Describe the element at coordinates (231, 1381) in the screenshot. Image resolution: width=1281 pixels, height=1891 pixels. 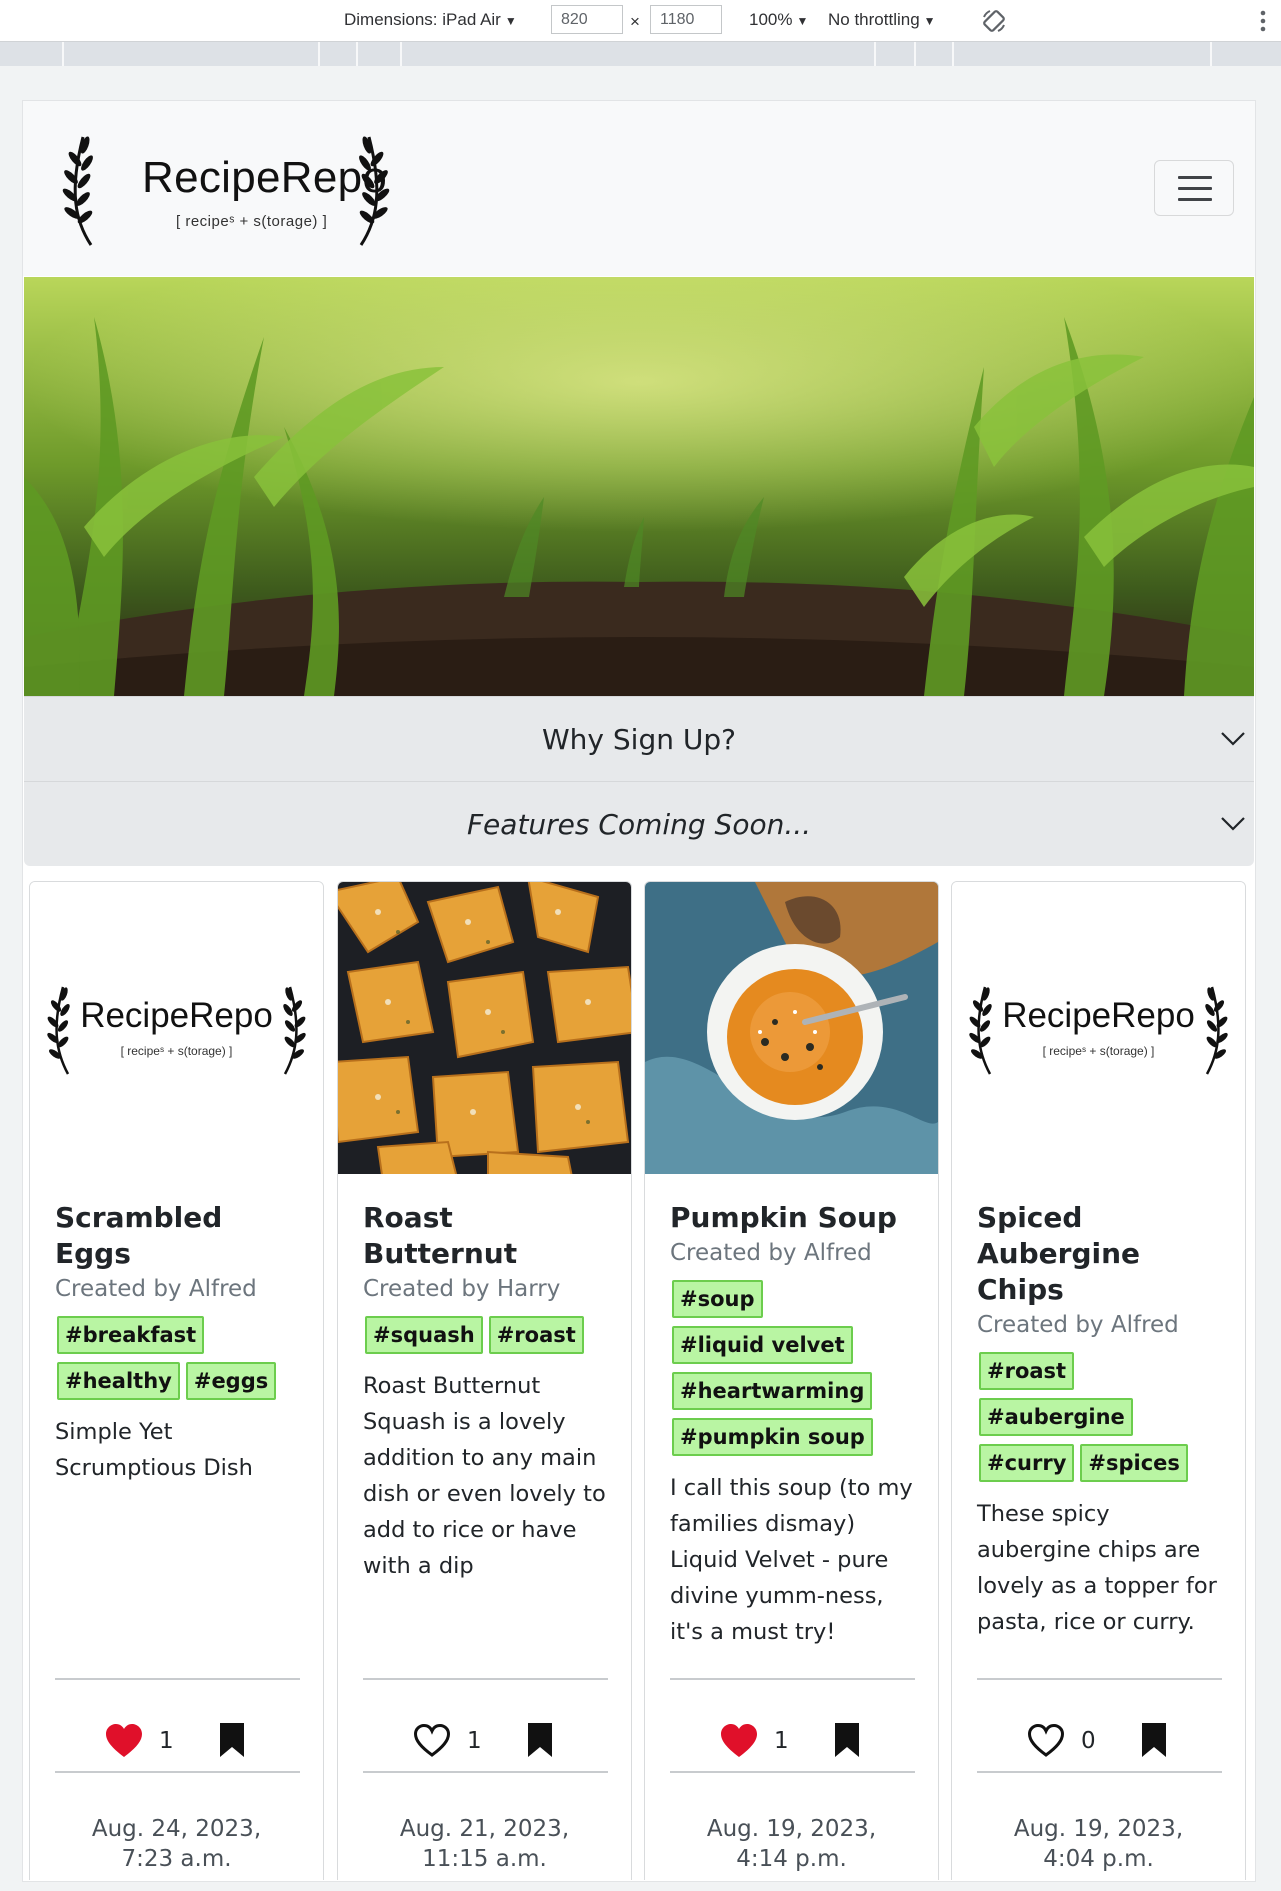
I see `tag-badge: #eggs` at that location.